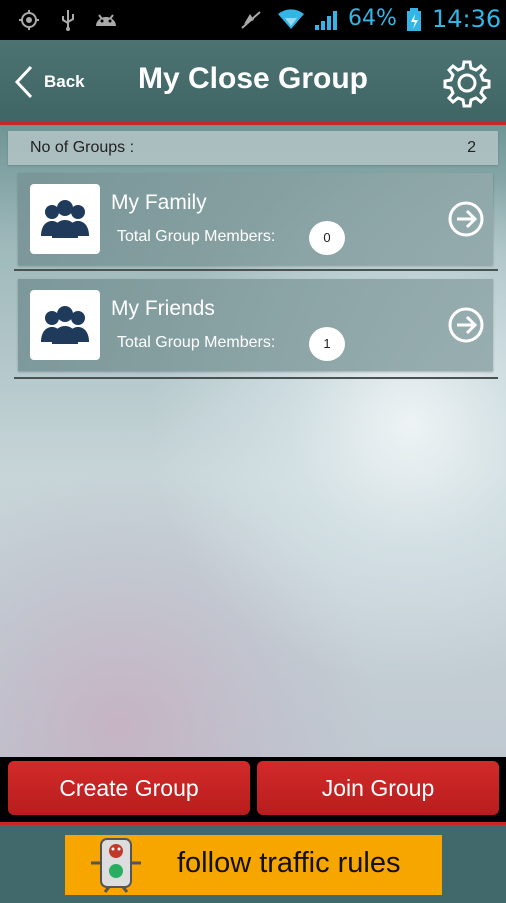 The height and width of the screenshot is (903, 506). What do you see at coordinates (253, 148) in the screenshot?
I see `group-count-bar: No of Groups : 2` at bounding box center [253, 148].